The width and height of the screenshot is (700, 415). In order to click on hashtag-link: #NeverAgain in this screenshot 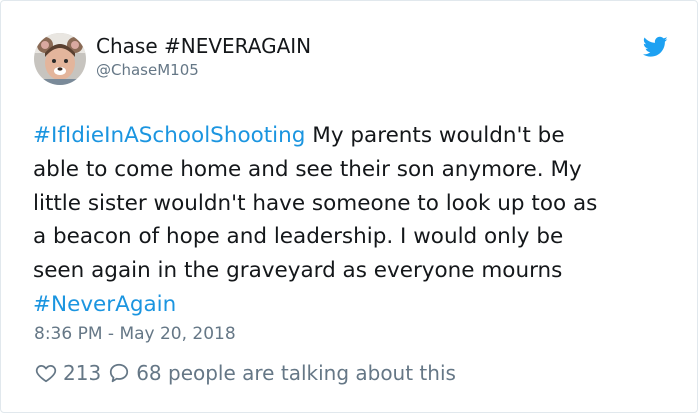, I will do `click(104, 304)`.